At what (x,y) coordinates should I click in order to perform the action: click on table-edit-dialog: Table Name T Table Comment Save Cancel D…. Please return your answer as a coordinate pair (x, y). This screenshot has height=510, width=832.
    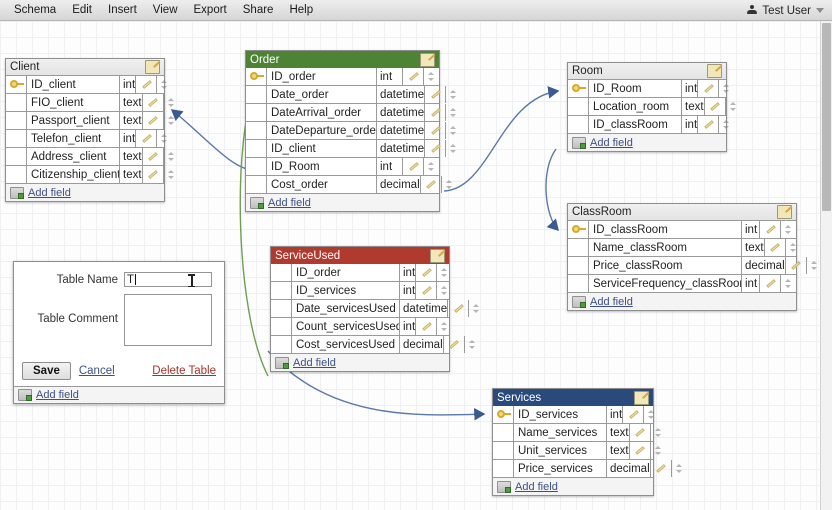
    Looking at the image, I should click on (119, 332).